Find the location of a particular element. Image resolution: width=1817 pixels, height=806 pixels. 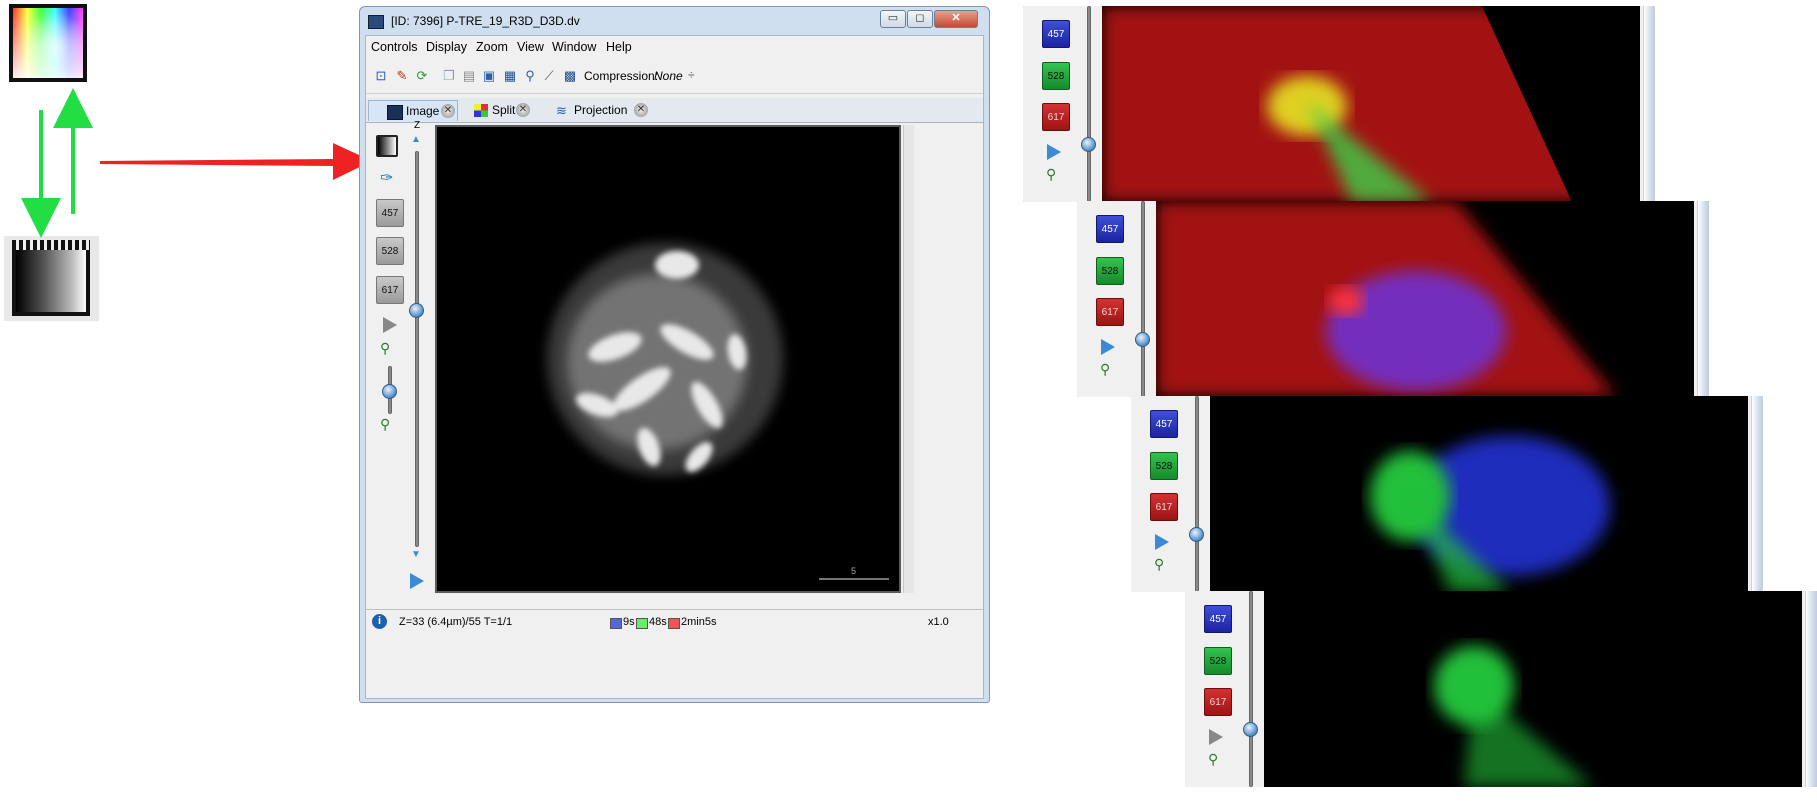

green-blue-composite-image is located at coordinates (1479, 494).